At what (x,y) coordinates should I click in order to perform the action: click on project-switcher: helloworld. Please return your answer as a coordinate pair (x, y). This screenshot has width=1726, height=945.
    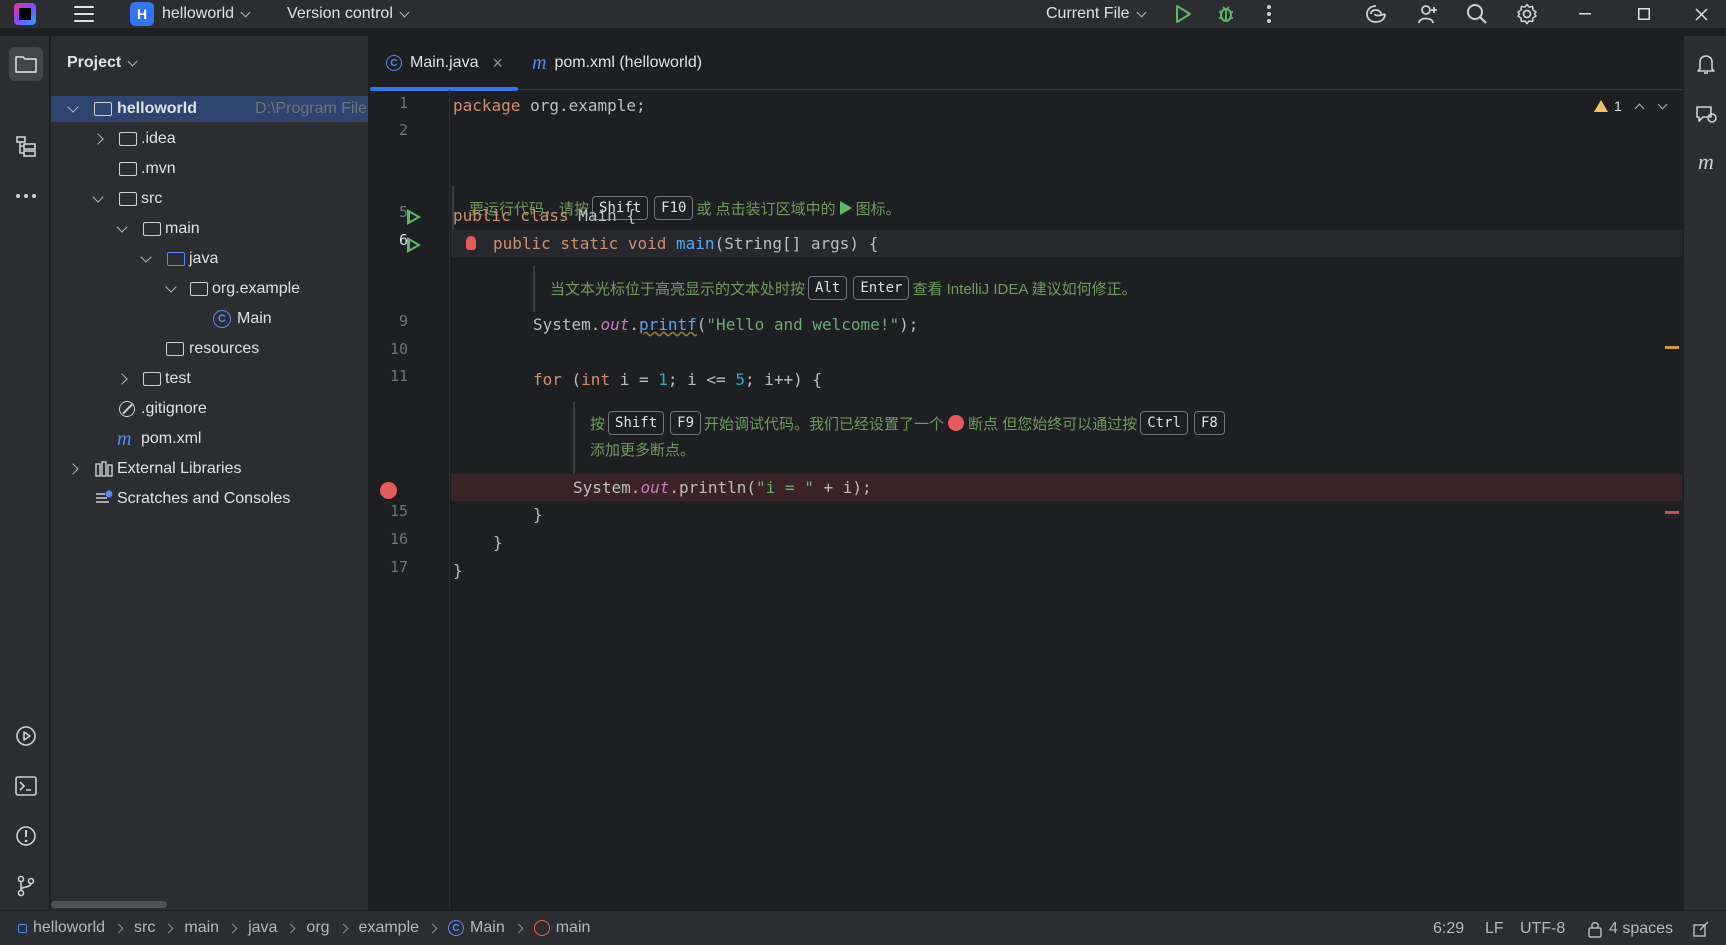
    Looking at the image, I should click on (206, 14).